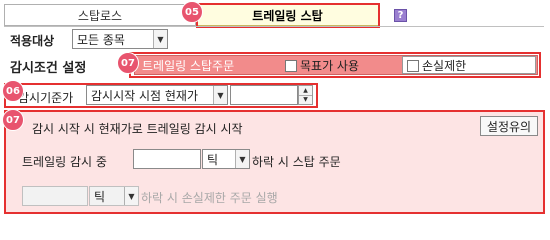 Image resolution: width=550 pixels, height=240 pixels. Describe the element at coordinates (46, 98) in the screenshot. I see `standard-price-label: 감시기준가` at that location.